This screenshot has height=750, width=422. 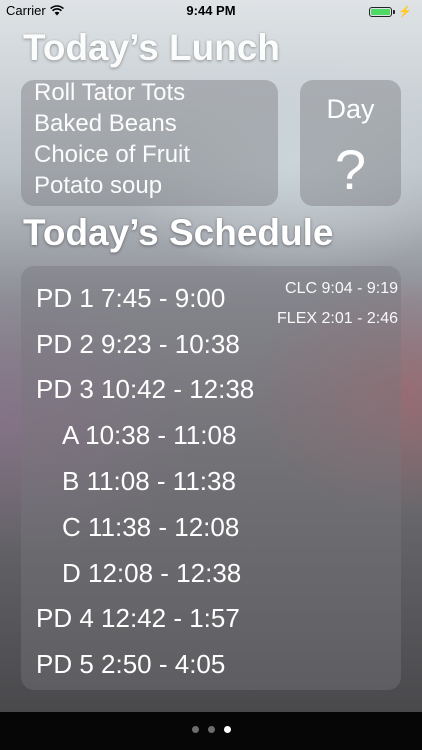 I want to click on clc-time: CLC 9:04 - 9:19, so click(x=341, y=288).